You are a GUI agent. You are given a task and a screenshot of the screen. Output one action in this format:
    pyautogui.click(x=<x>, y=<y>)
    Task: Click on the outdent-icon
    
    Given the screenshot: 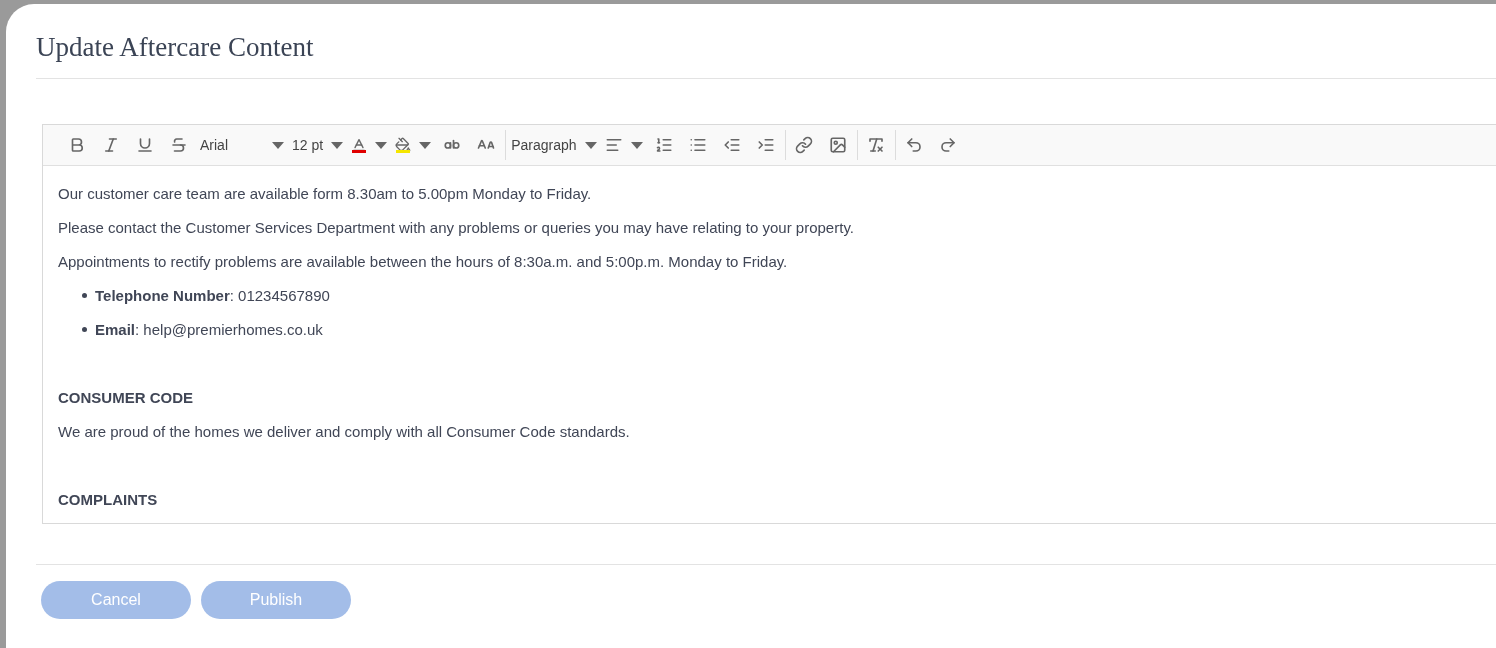 What is the action you would take?
    pyautogui.click(x=731, y=145)
    